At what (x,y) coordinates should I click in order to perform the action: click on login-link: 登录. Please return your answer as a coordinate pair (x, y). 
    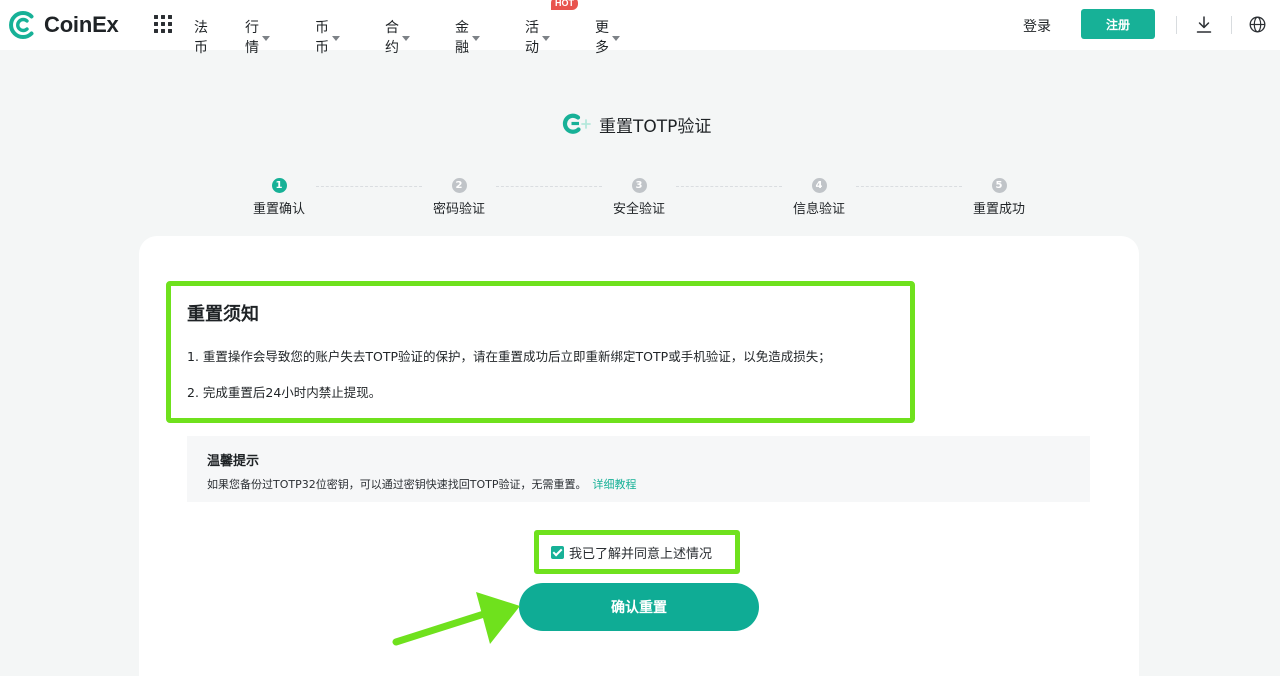
    Looking at the image, I should click on (1037, 26).